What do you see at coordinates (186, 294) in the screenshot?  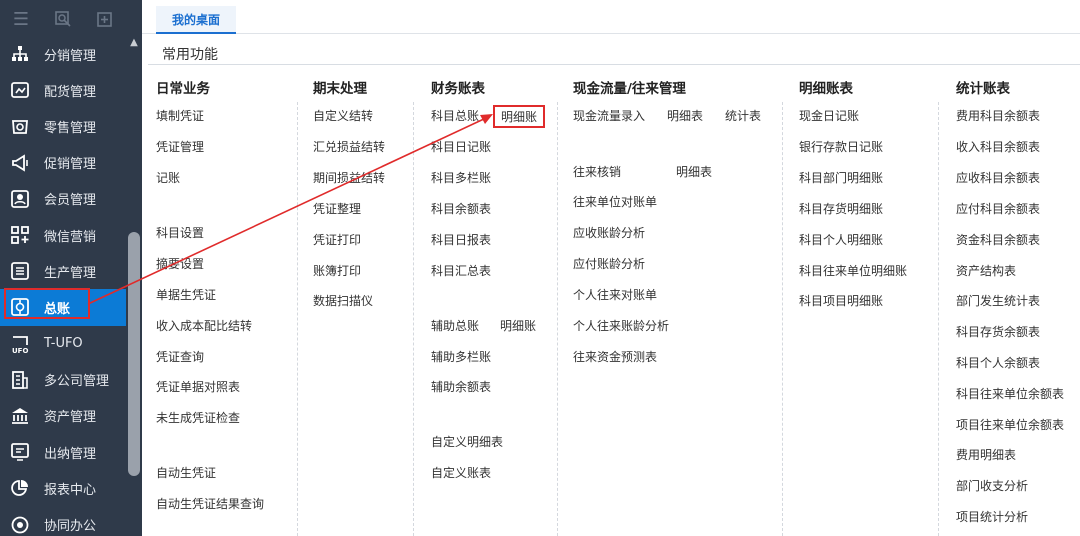 I see `link-document-to-voucher: 单据生凭证` at bounding box center [186, 294].